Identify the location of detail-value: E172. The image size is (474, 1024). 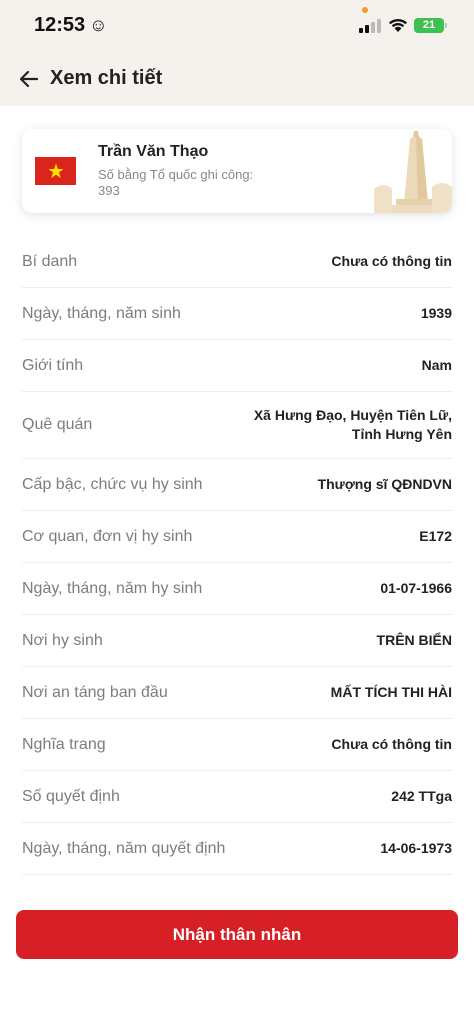
(435, 536).